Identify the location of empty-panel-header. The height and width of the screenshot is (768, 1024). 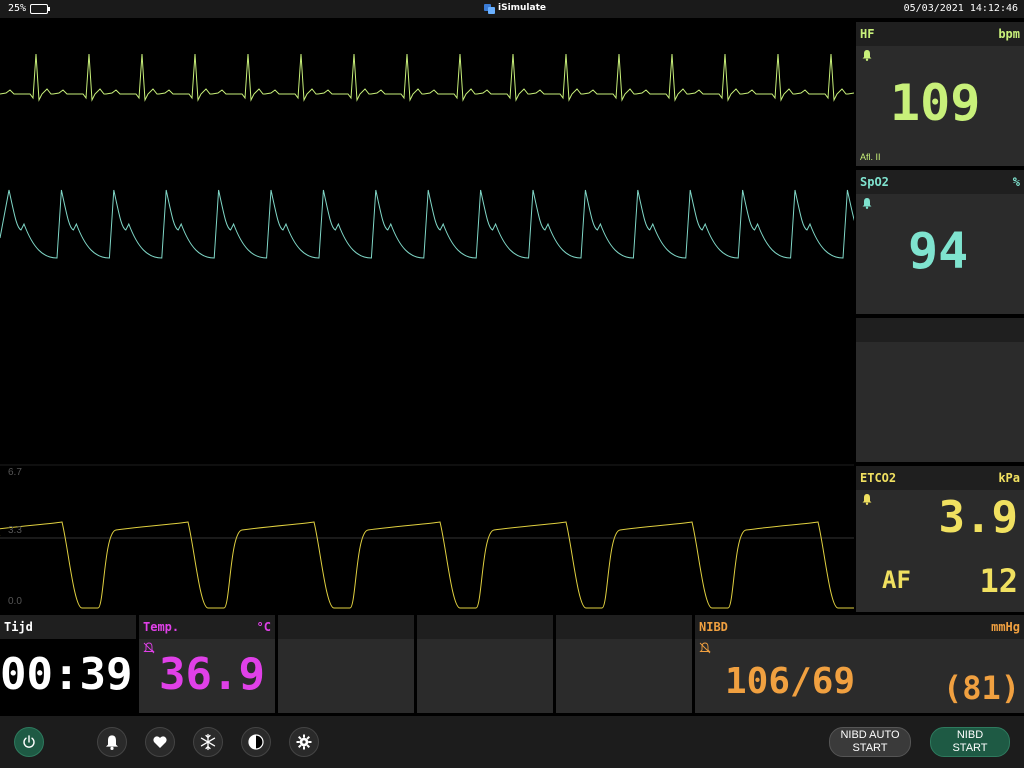
(940, 330).